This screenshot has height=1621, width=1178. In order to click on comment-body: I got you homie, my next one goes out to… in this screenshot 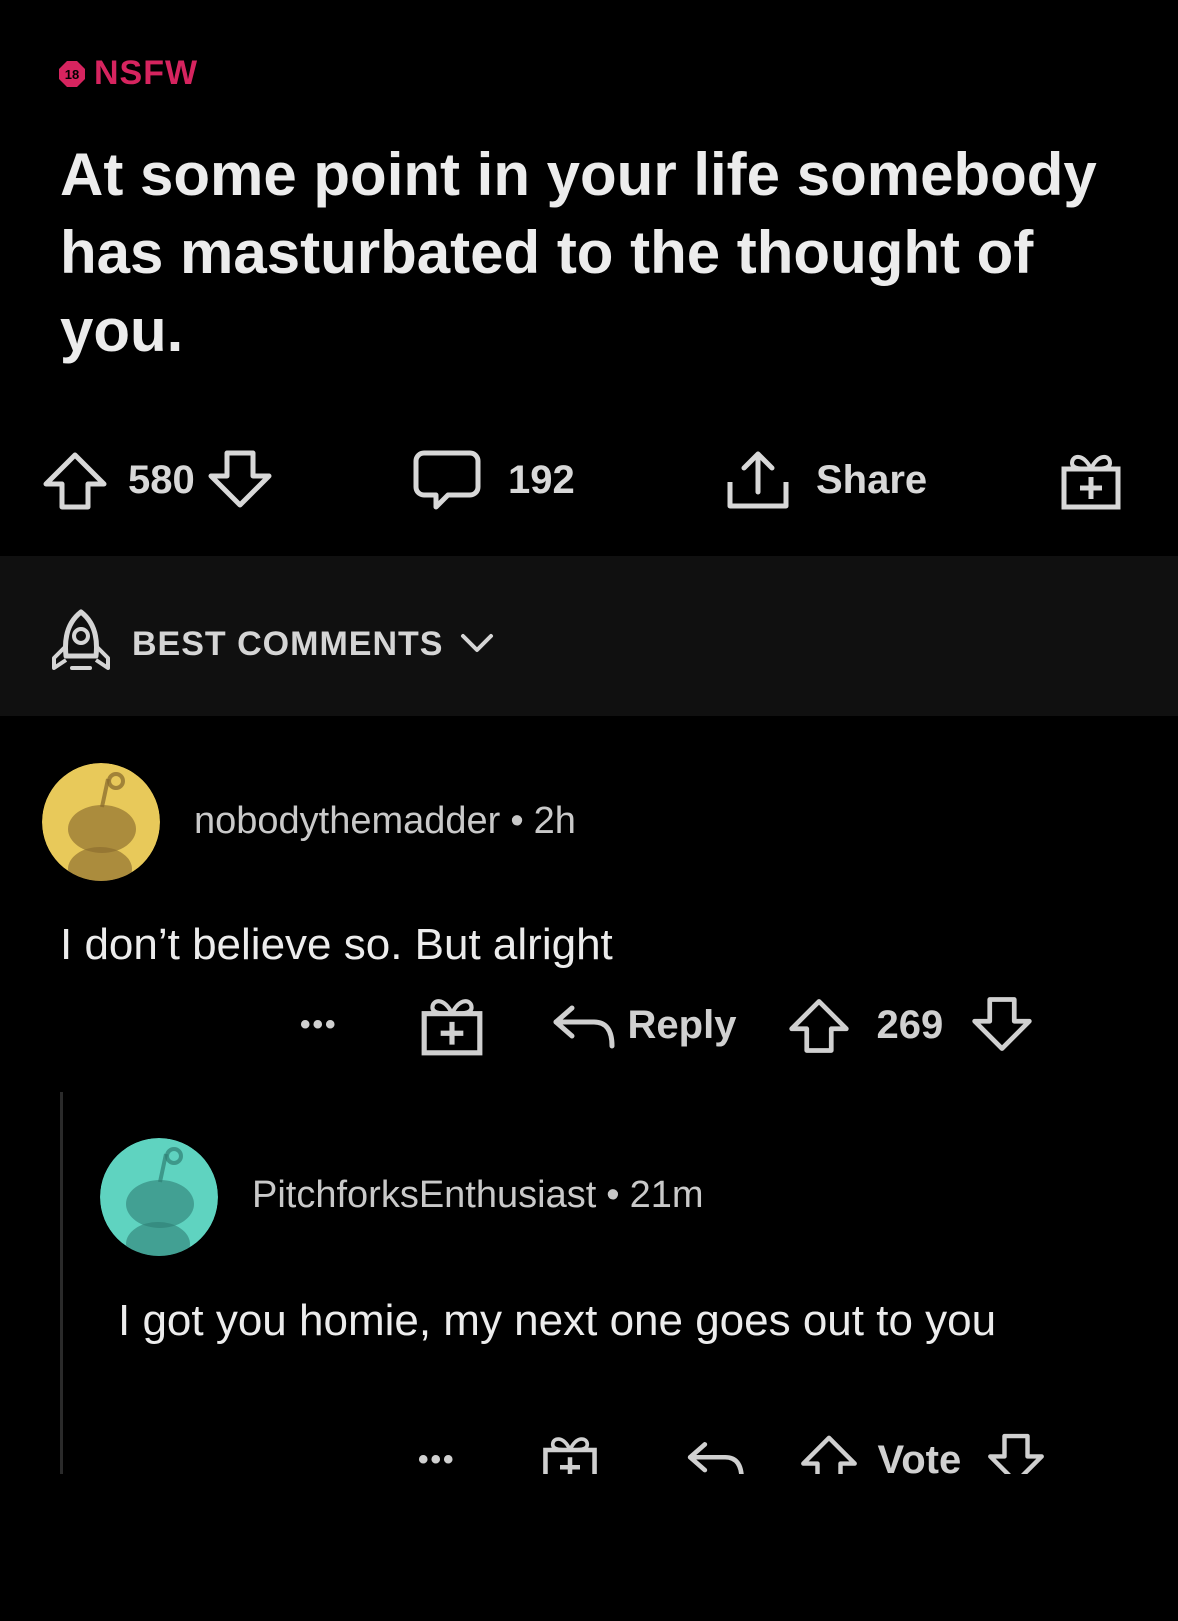, I will do `click(557, 1320)`.